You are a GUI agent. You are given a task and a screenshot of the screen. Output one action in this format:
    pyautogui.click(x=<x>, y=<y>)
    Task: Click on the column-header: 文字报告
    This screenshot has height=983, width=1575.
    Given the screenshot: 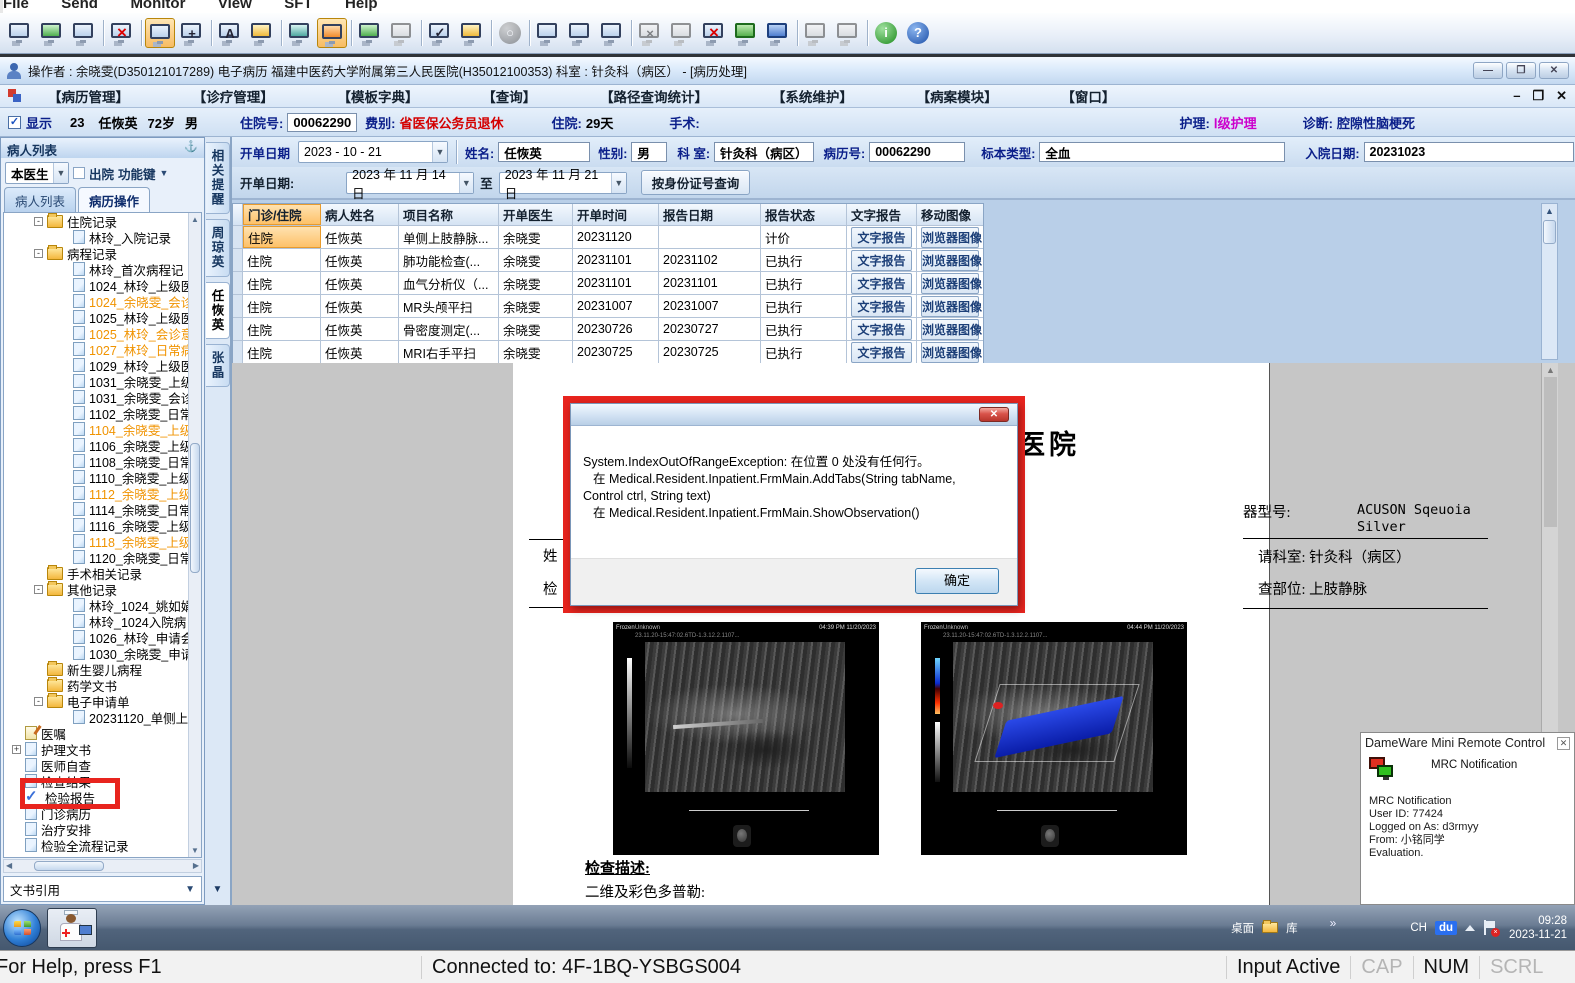 What is the action you would take?
    pyautogui.click(x=882, y=214)
    